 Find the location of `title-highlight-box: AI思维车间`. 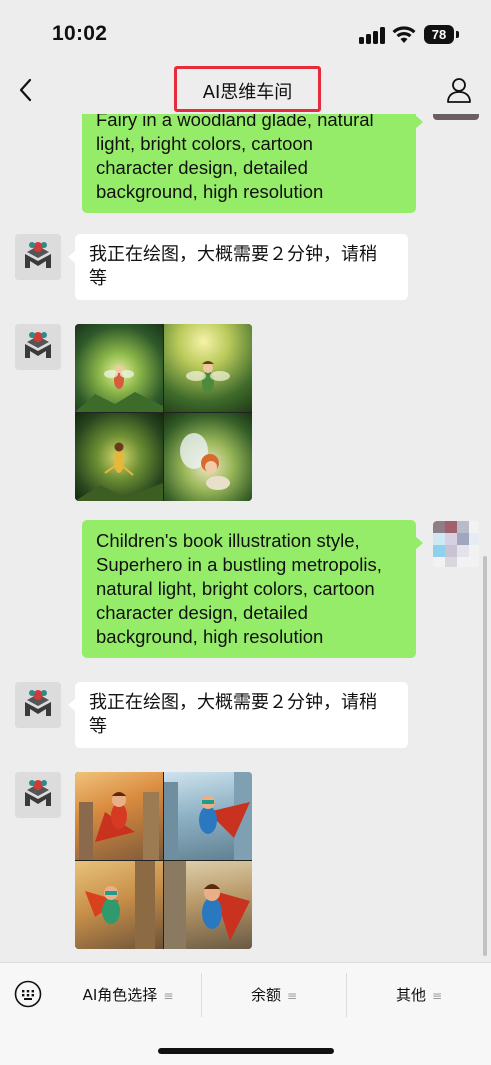

title-highlight-box: AI思维车间 is located at coordinates (247, 89).